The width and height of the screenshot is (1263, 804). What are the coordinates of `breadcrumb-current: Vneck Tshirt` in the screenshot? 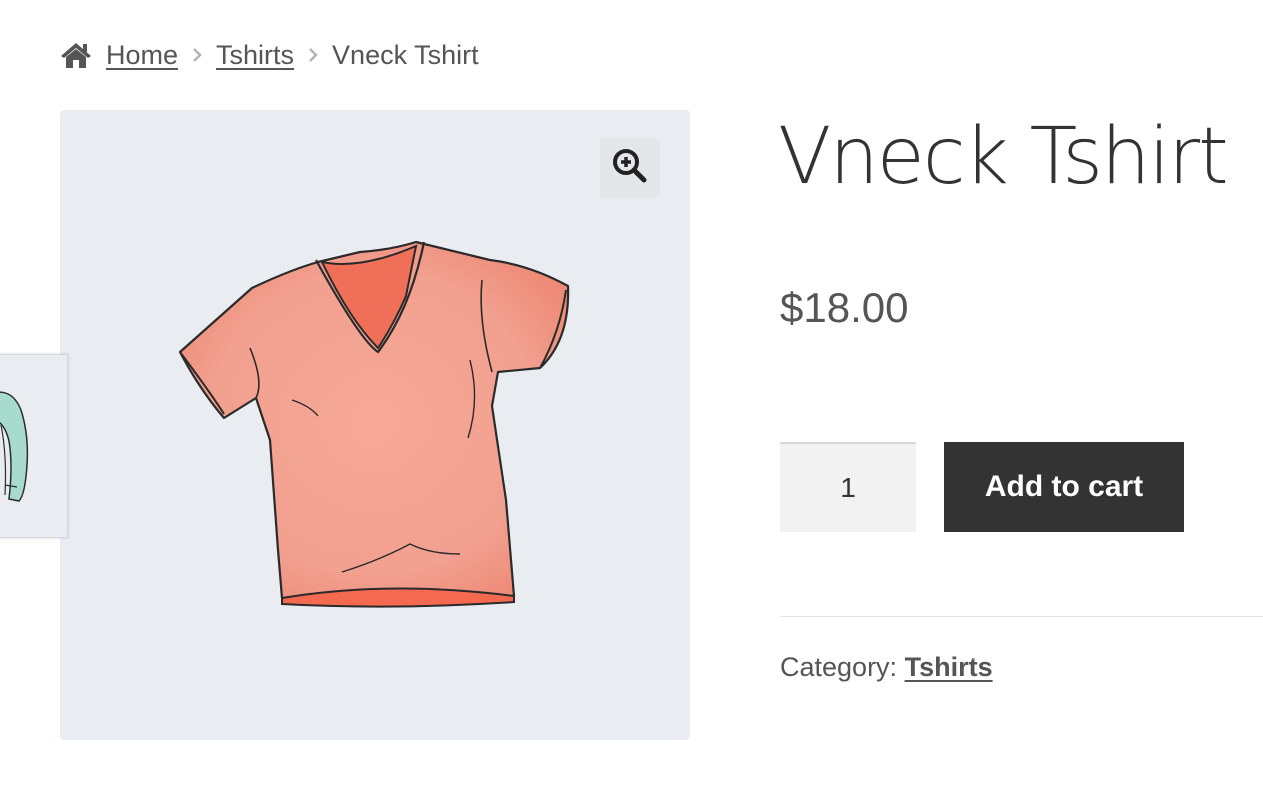 It's located at (405, 54).